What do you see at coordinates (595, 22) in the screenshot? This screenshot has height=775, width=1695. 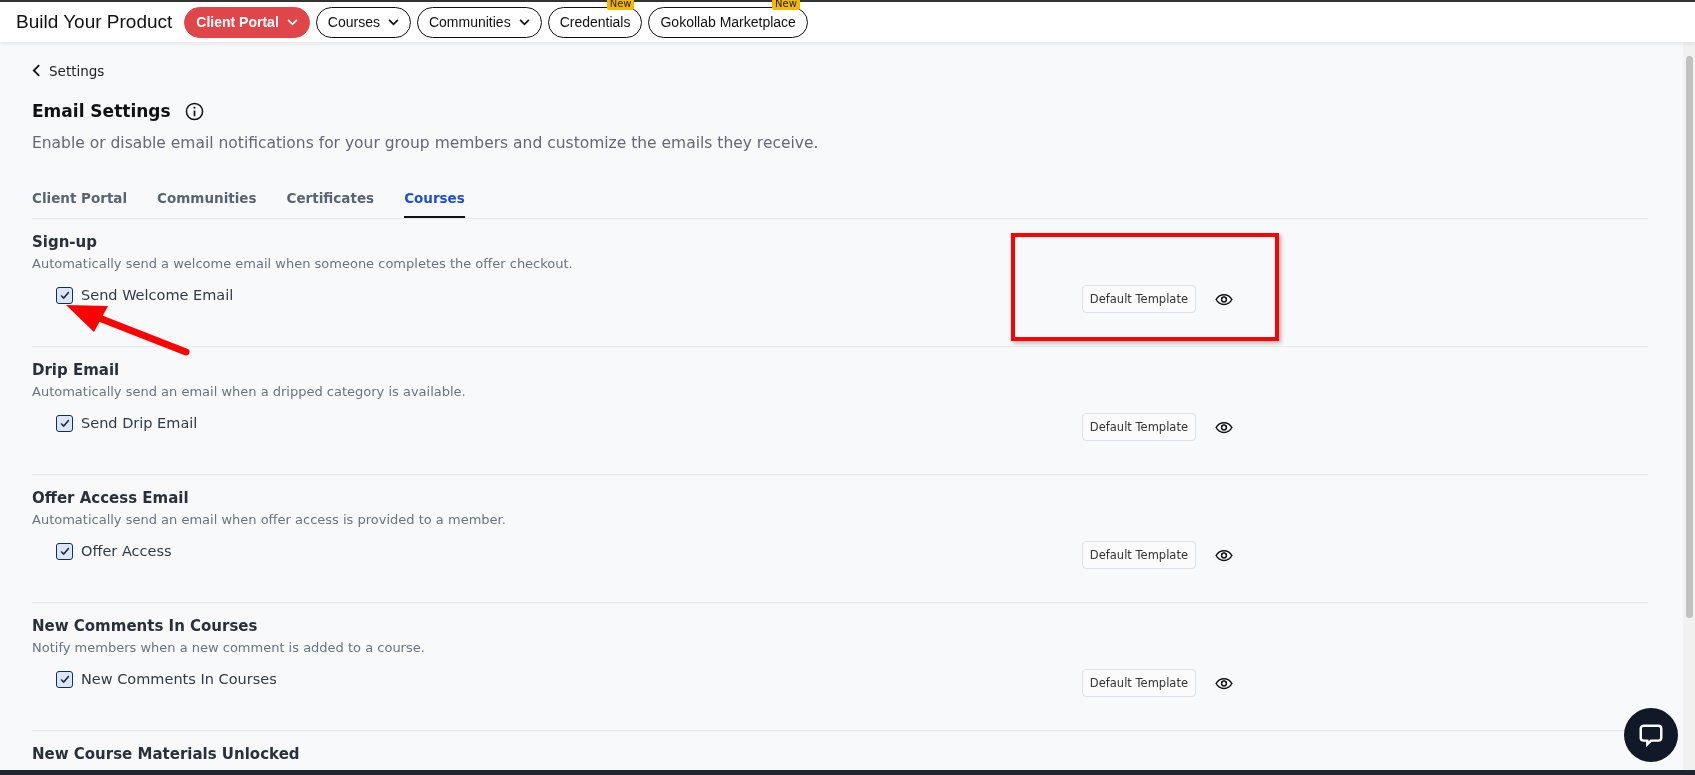 I see `nav-menu-button: Credentials` at bounding box center [595, 22].